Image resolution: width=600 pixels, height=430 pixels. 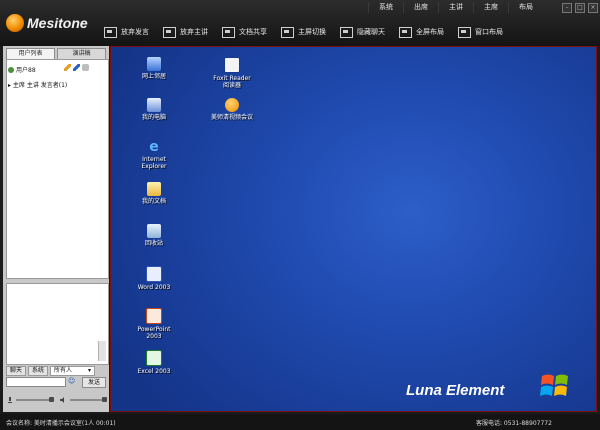 I want to click on chat-log, so click(x=57, y=324).